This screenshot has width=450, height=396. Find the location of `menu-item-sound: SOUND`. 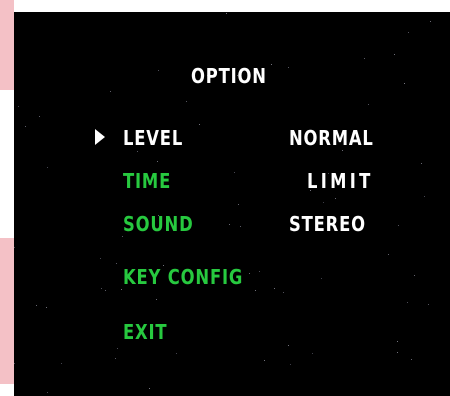

menu-item-sound: SOUND is located at coordinates (158, 224).